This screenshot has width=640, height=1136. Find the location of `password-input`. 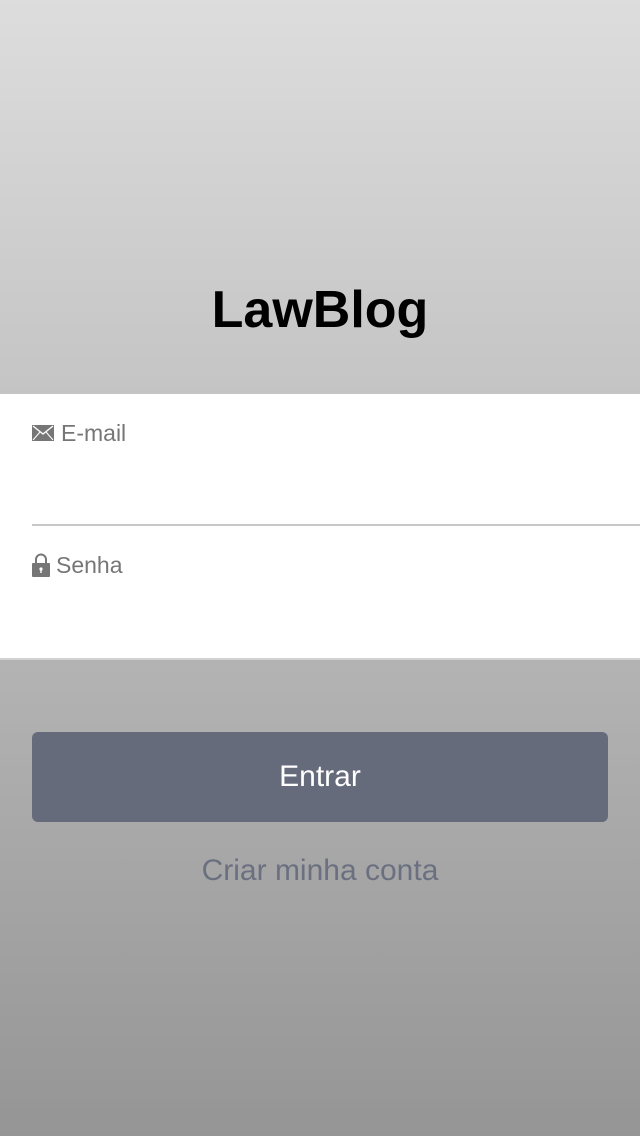

password-input is located at coordinates (320, 614).